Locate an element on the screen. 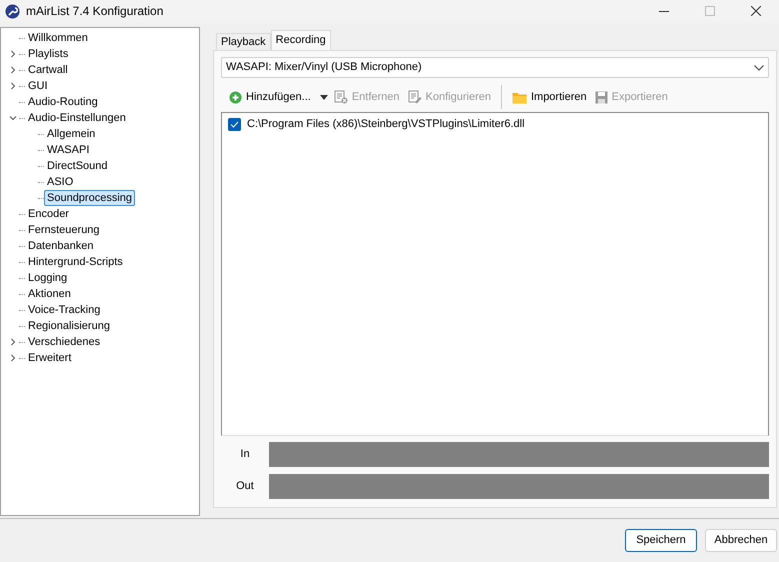 The image size is (779, 562). tab: Recording is located at coordinates (300, 40).